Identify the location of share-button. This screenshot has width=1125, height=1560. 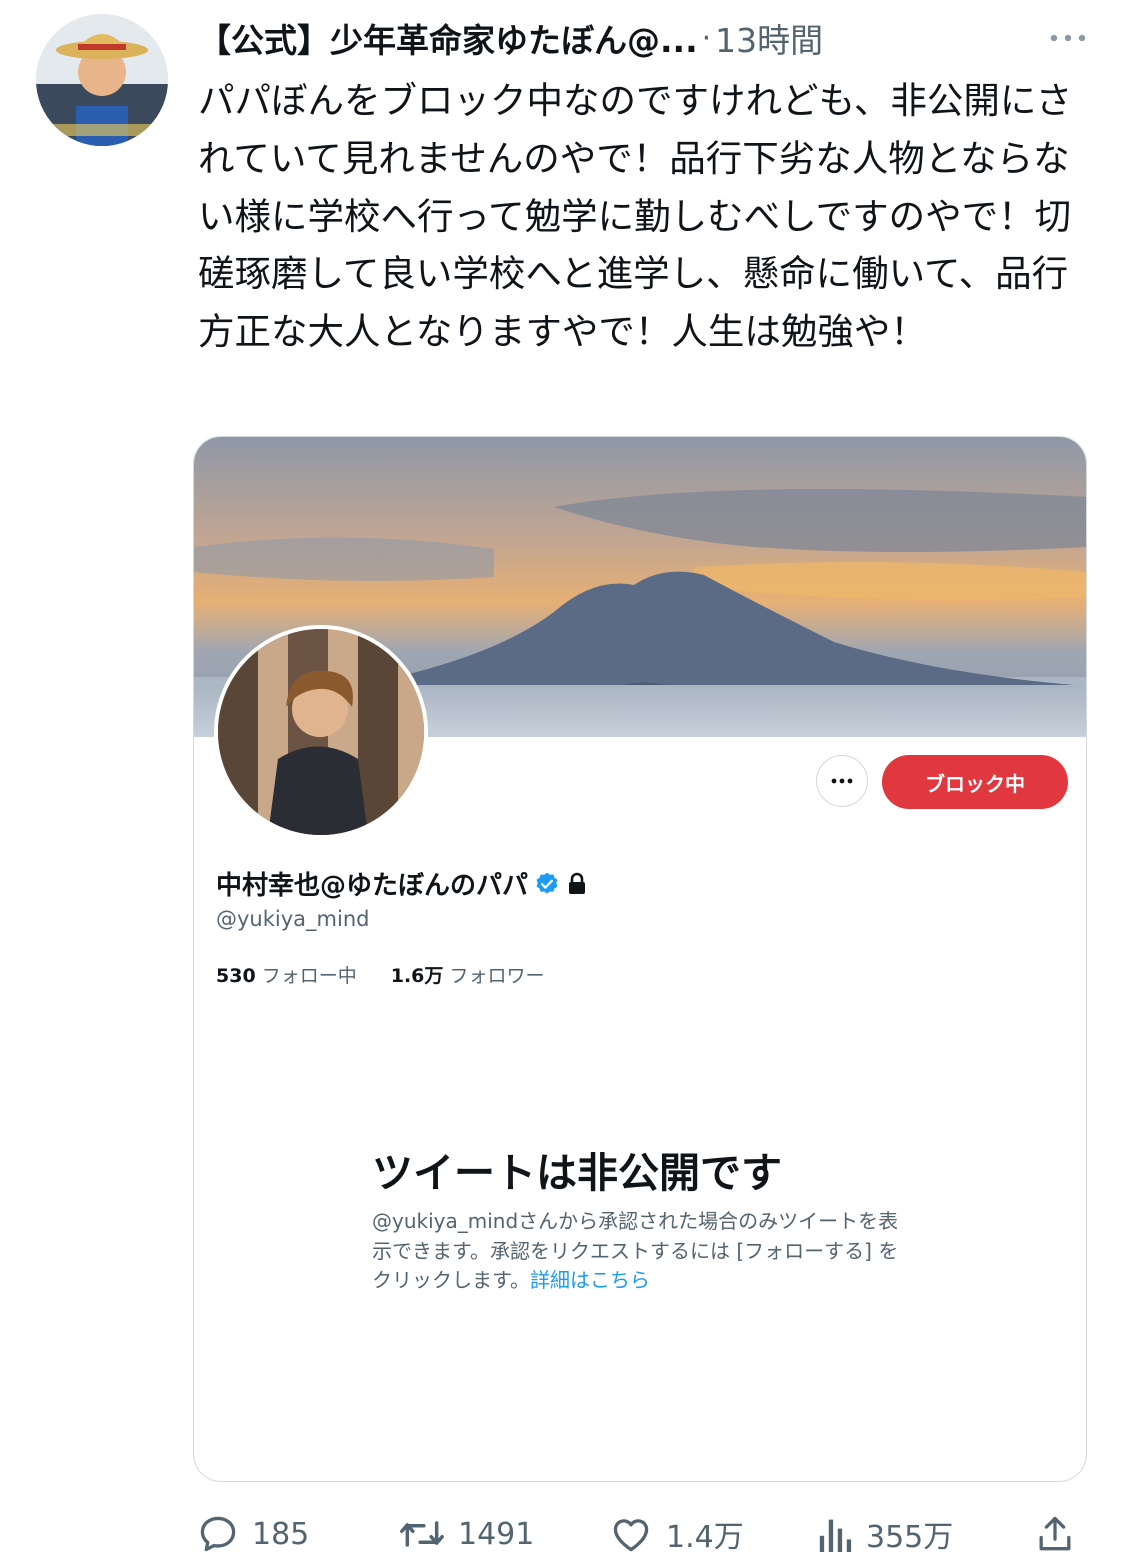
(1055, 1534).